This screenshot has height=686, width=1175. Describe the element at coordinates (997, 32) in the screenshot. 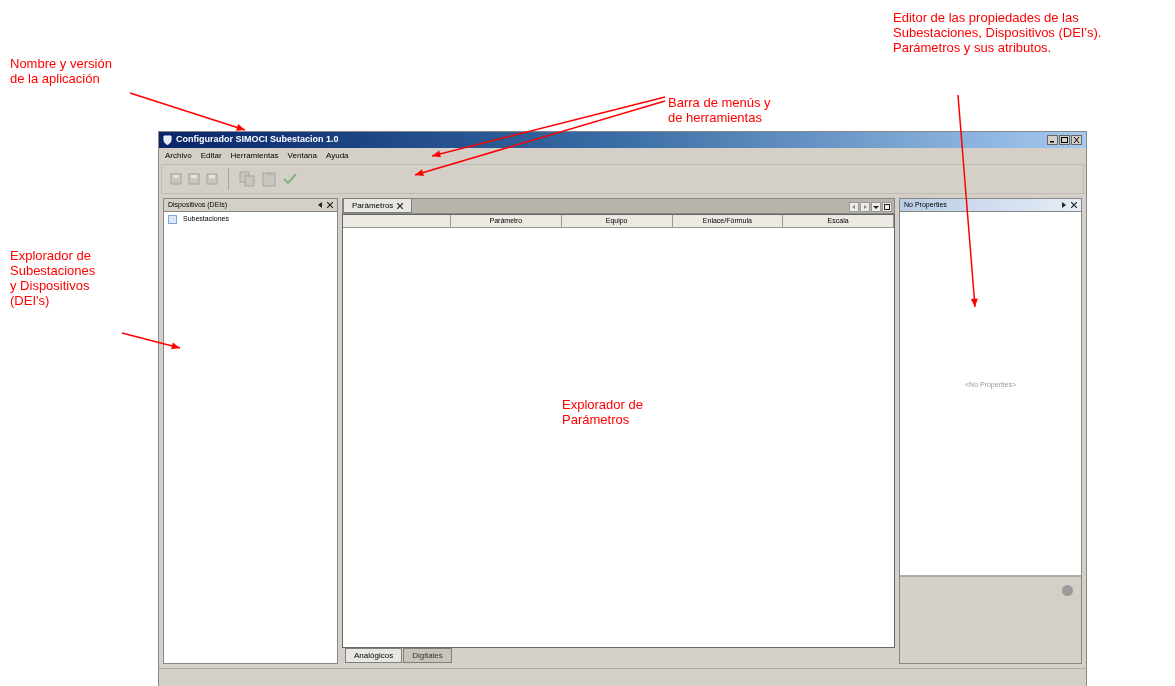

I see `annotation-text: Editor de las propiedades de las Subestaciones, Dispositivos (DEI's). Parámetros y sus atributos.` at that location.